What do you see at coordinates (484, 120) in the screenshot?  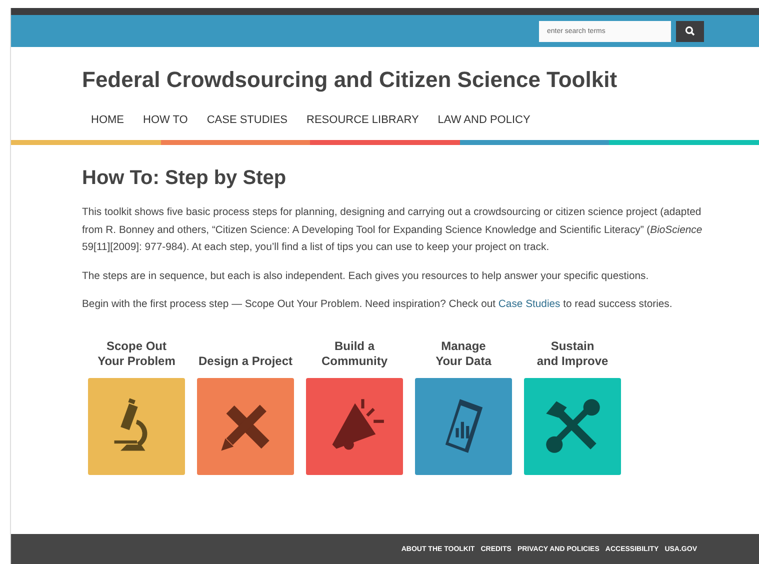 I see `nav-link: LAW AND POLICY` at bounding box center [484, 120].